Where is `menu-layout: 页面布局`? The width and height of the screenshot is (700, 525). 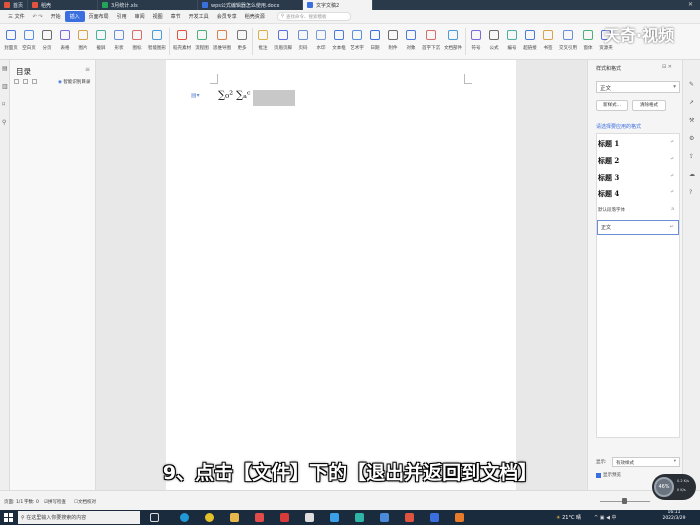 menu-layout: 页面布局 is located at coordinates (99, 16).